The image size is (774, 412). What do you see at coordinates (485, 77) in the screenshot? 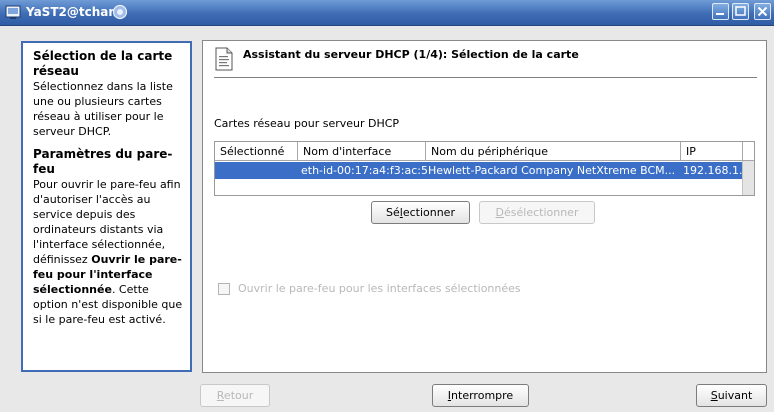
I see `heading-divider` at bounding box center [485, 77].